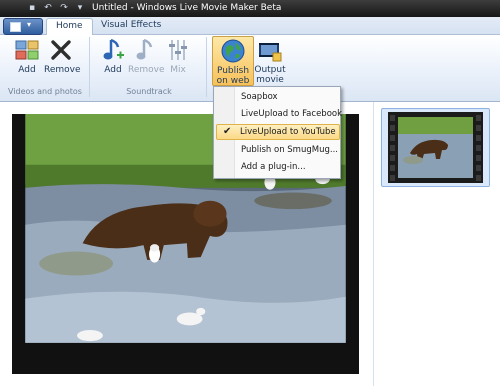 Image resolution: width=500 pixels, height=386 pixels. I want to click on remove-music-button: Remove, so click(146, 56).